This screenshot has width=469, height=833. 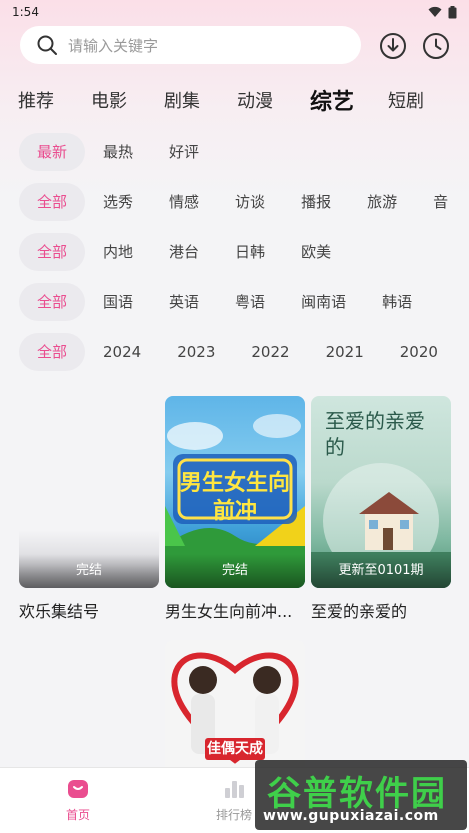 I want to click on filter-type-music: 音, so click(x=440, y=202).